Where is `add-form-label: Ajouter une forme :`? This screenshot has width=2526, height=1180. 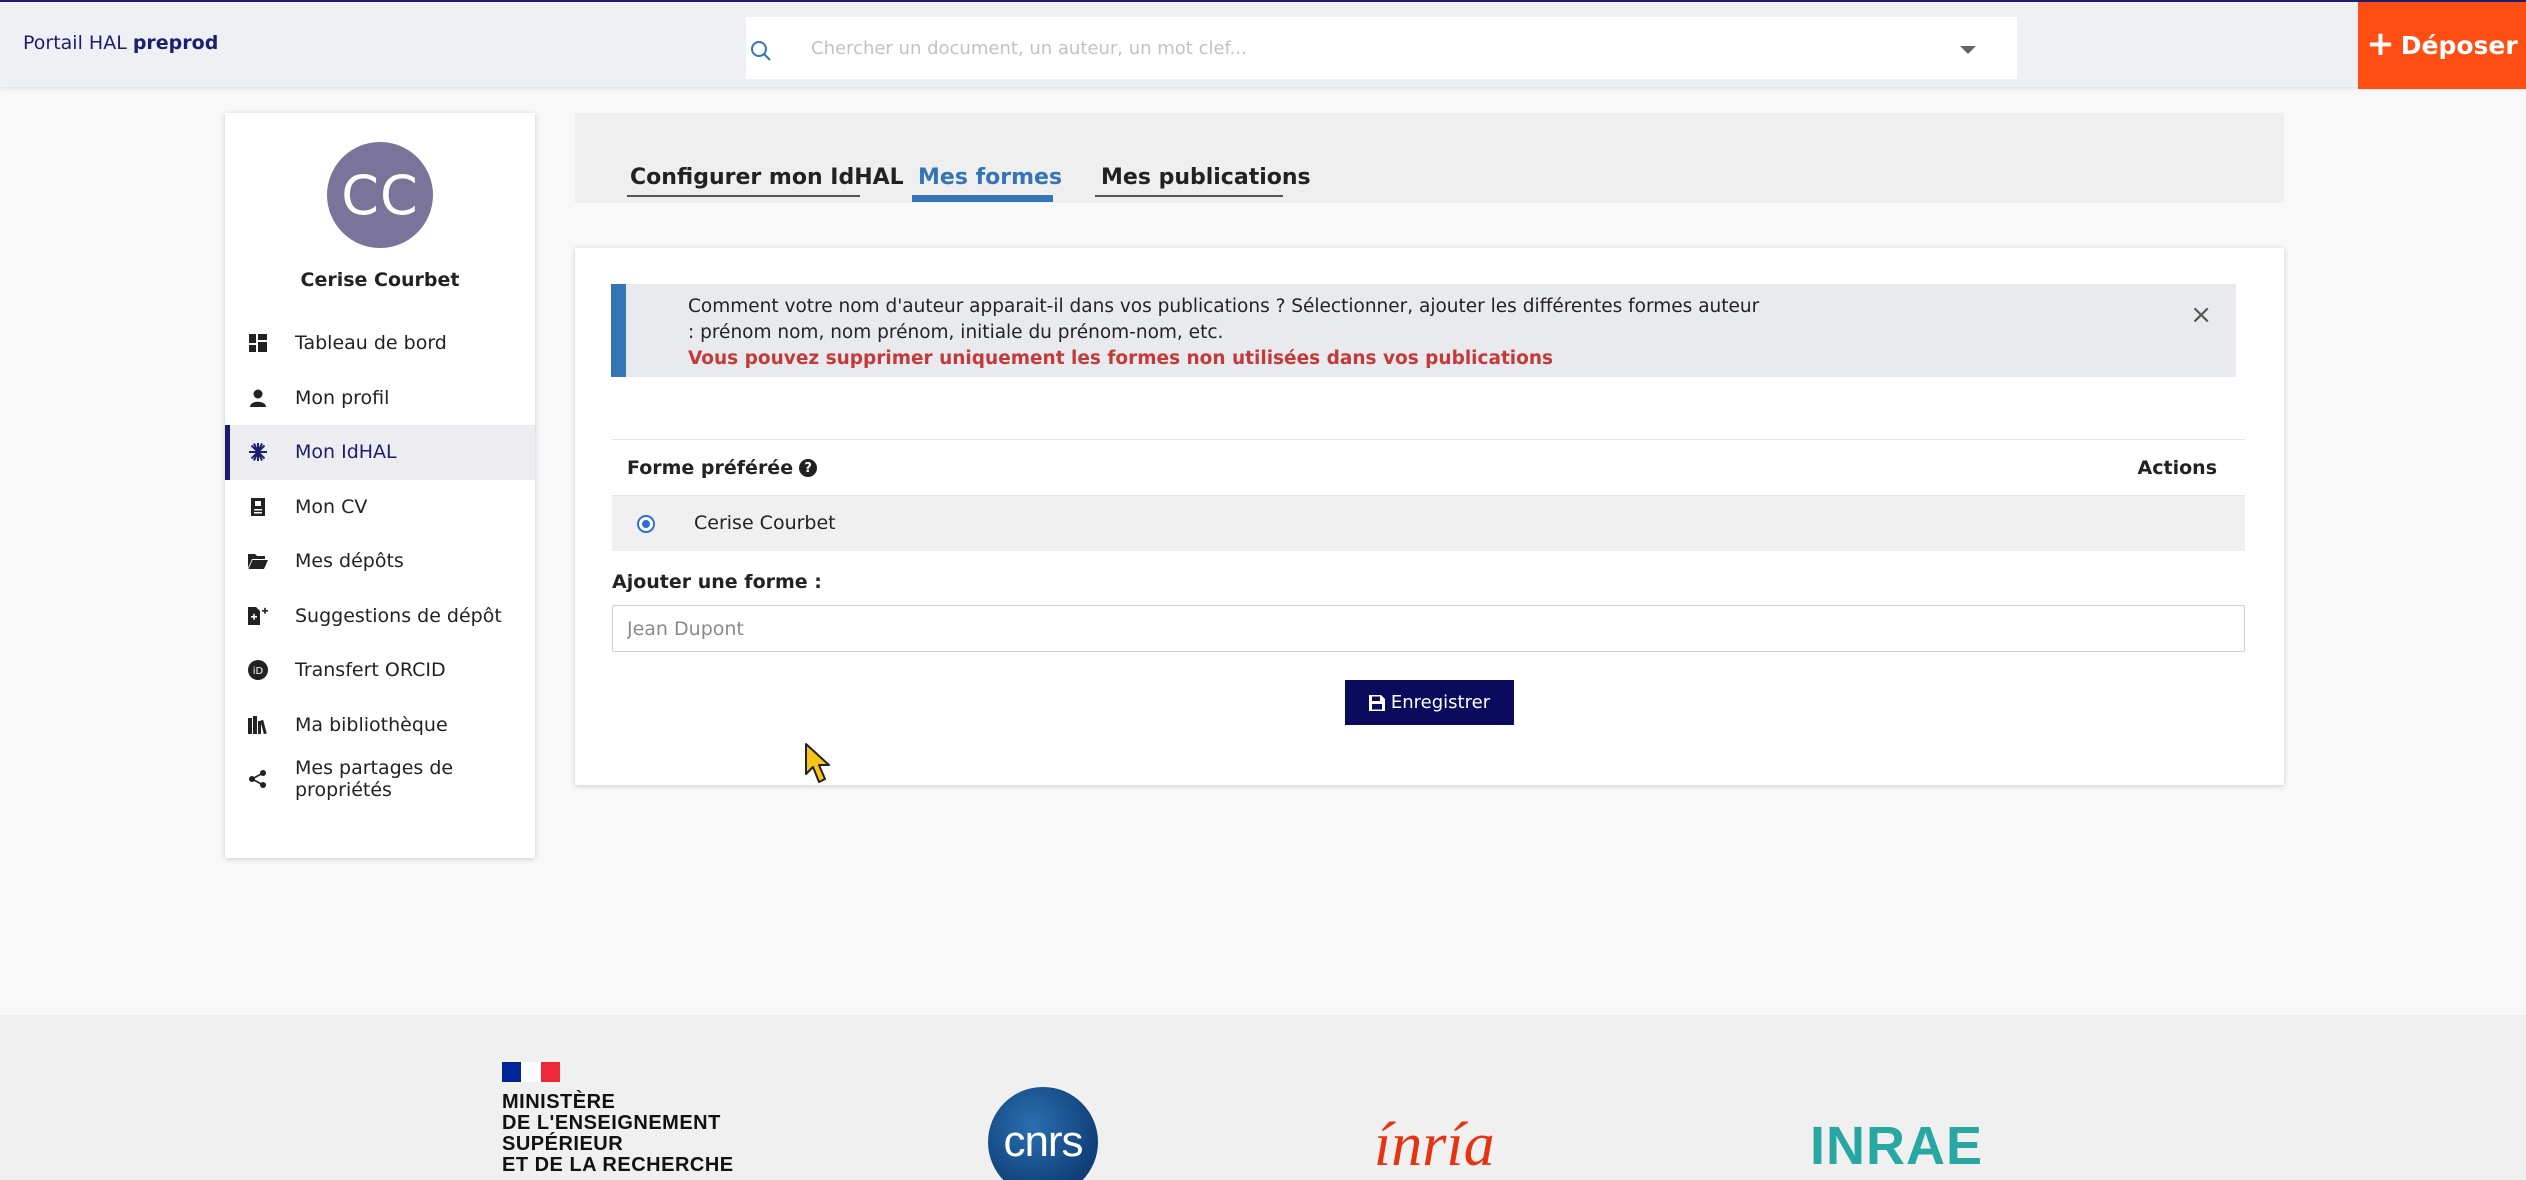 add-form-label: Ajouter une forme : is located at coordinates (717, 582).